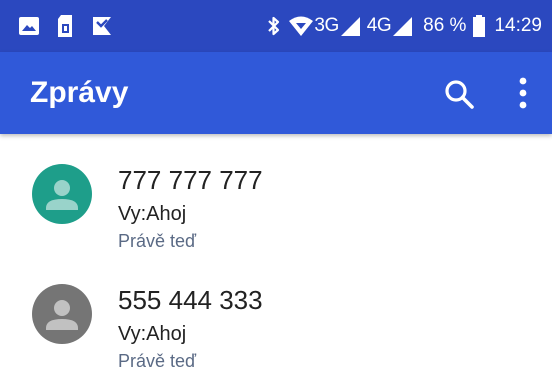 Image resolution: width=552 pixels, height=374 pixels. What do you see at coordinates (326, 25) in the screenshot?
I see `network-type-3g: 3G` at bounding box center [326, 25].